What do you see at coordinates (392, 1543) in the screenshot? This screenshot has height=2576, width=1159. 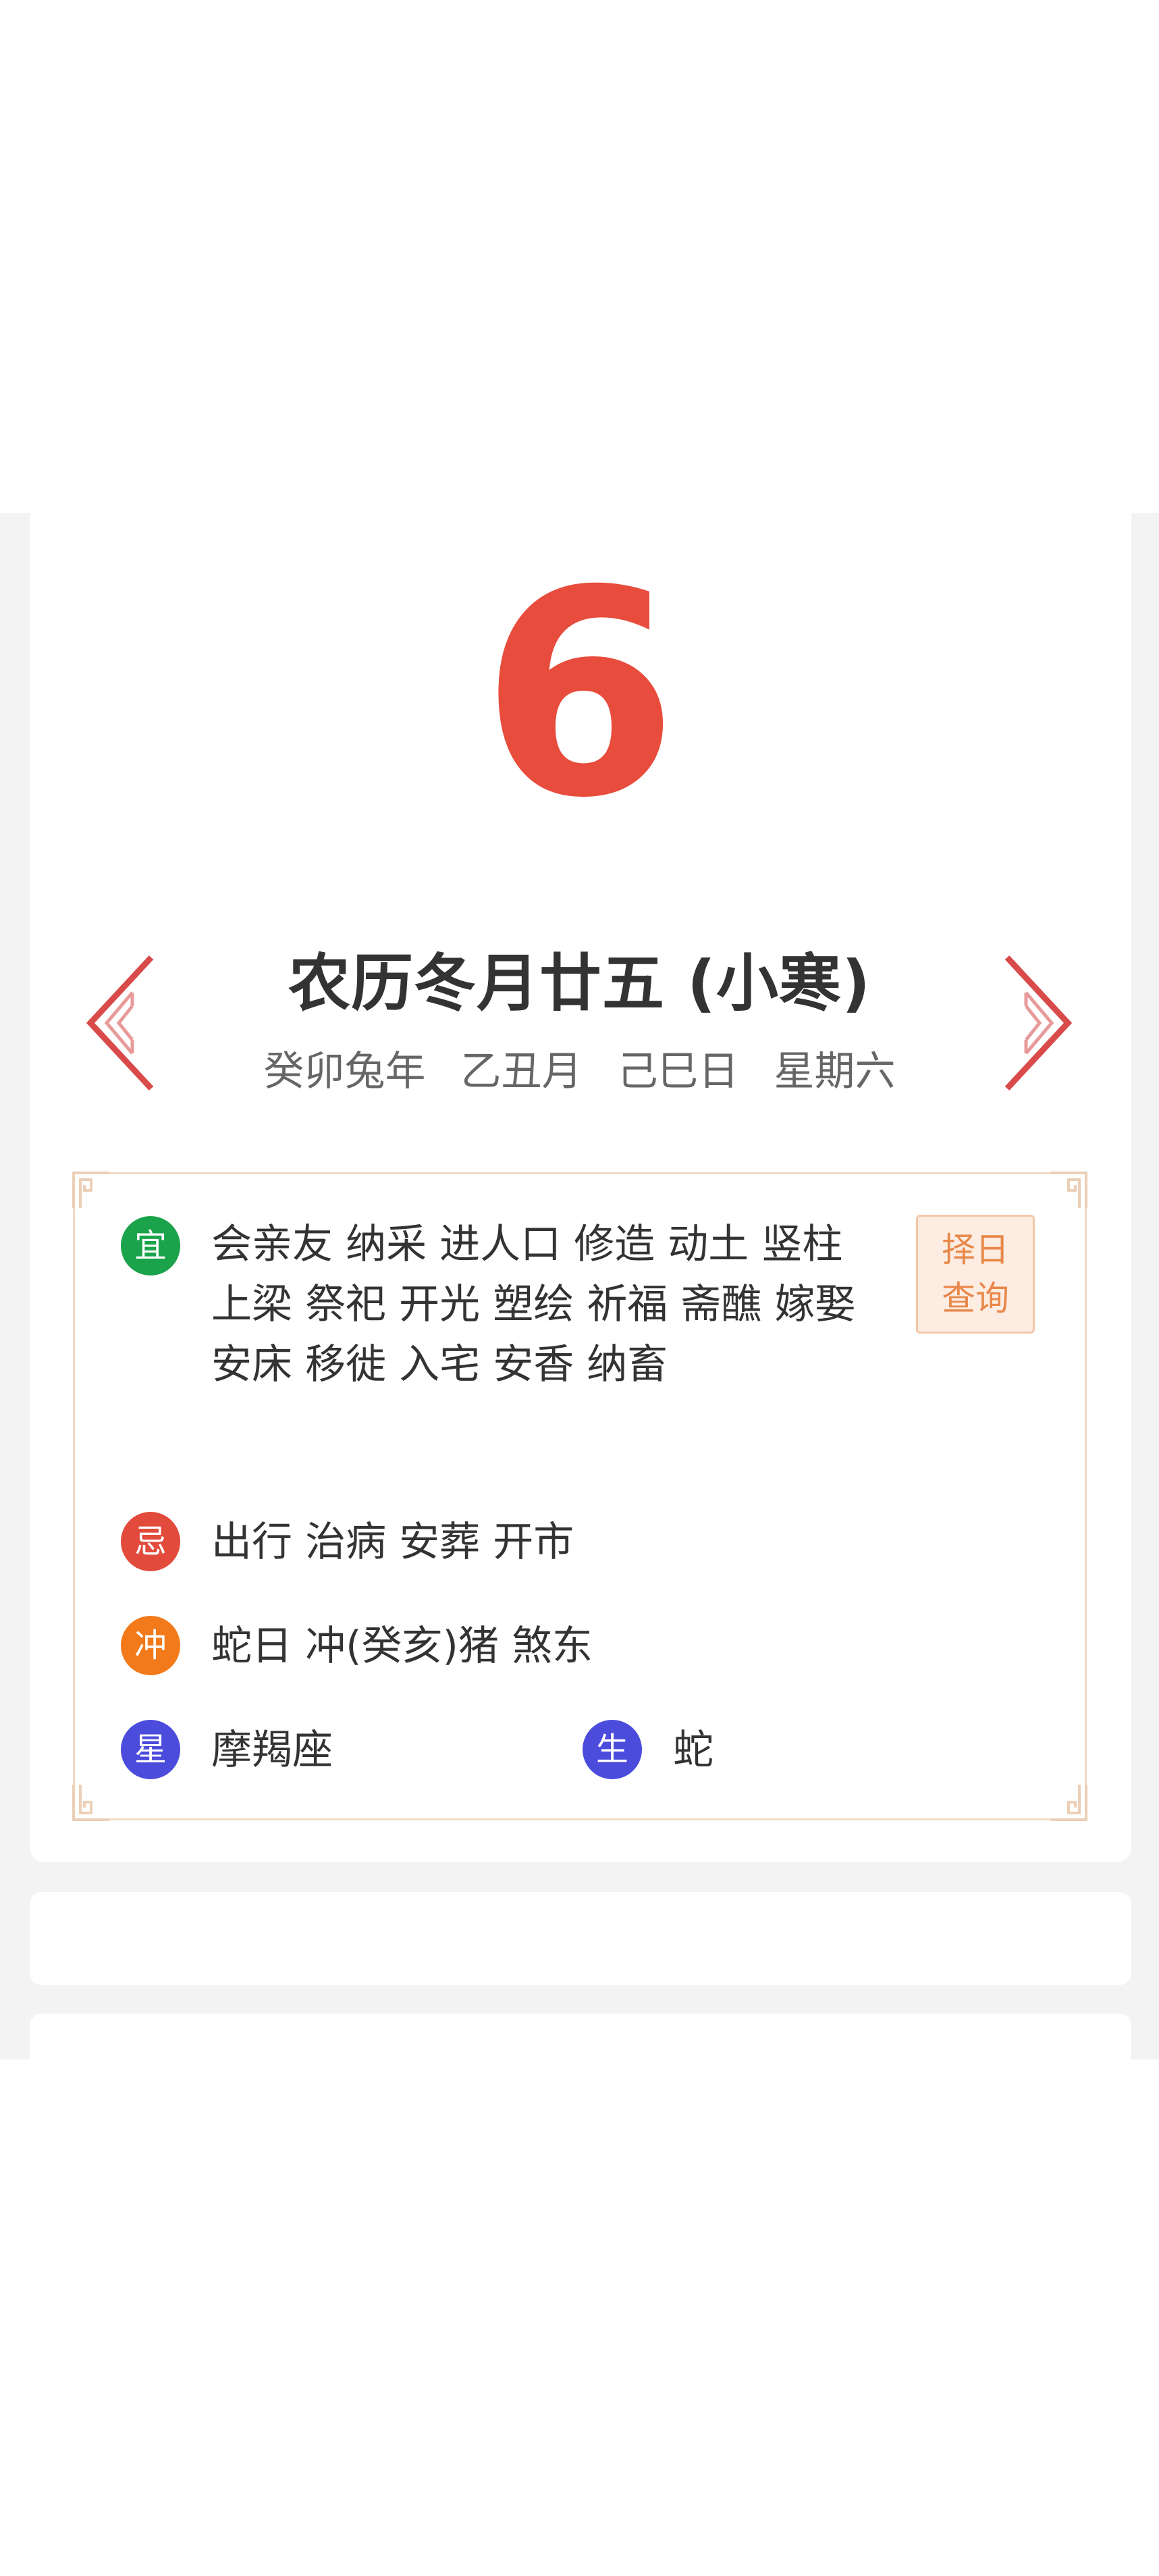 I see `ji-text: 出行 治病 安葬 开市` at bounding box center [392, 1543].